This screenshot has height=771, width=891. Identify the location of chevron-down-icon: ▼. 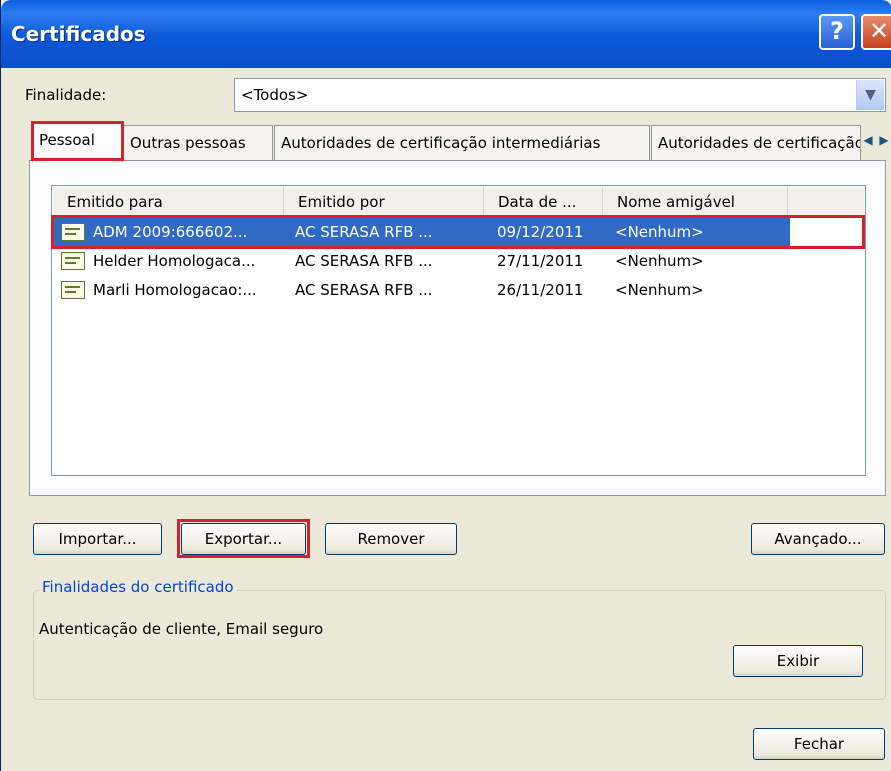
(870, 95).